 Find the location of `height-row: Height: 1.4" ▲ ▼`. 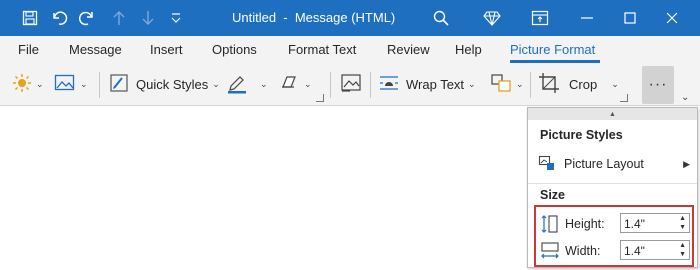

height-row: Height: 1.4" ▲ ▼ is located at coordinates (614, 224).